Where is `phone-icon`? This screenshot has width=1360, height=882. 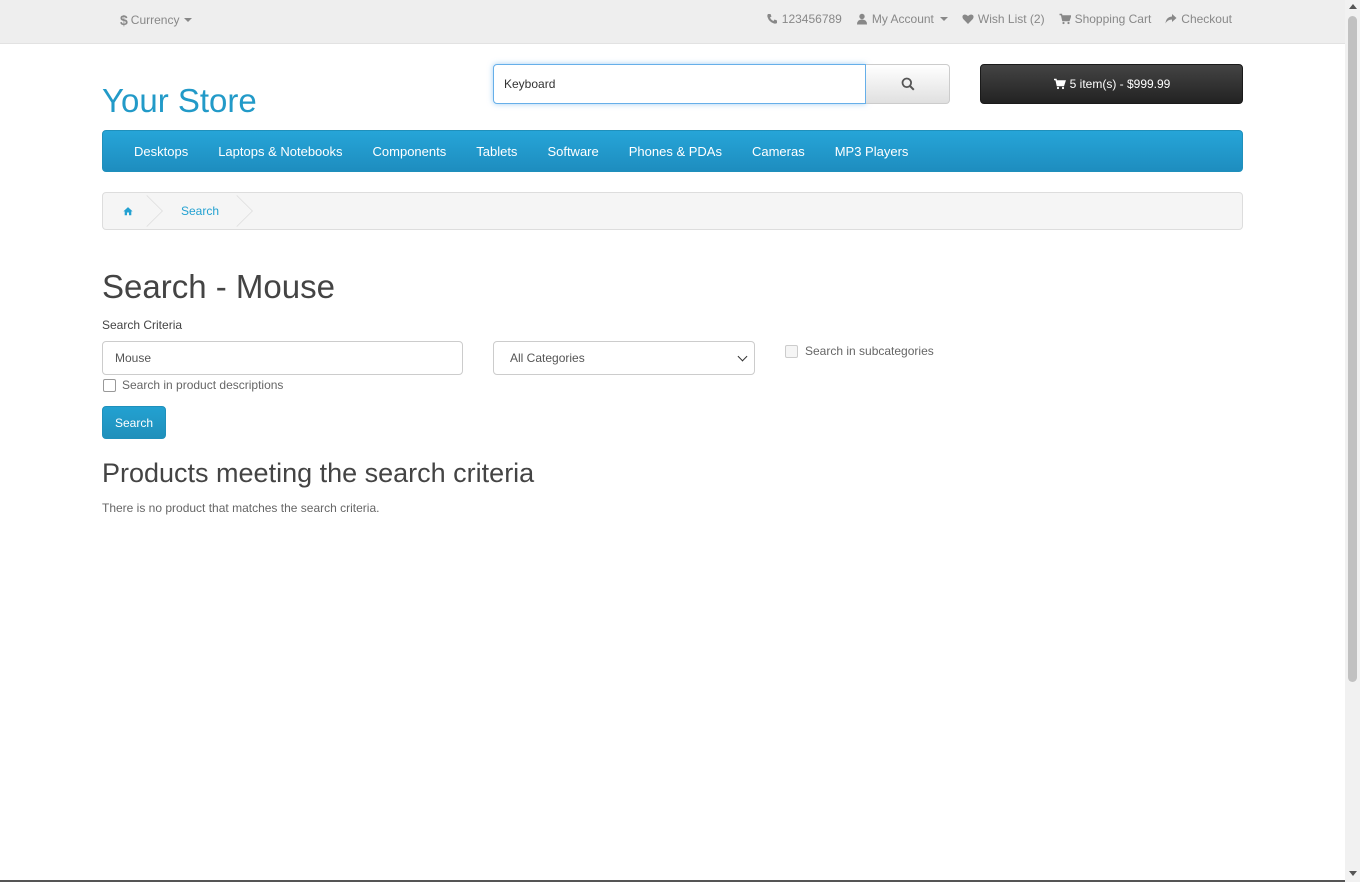 phone-icon is located at coordinates (772, 19).